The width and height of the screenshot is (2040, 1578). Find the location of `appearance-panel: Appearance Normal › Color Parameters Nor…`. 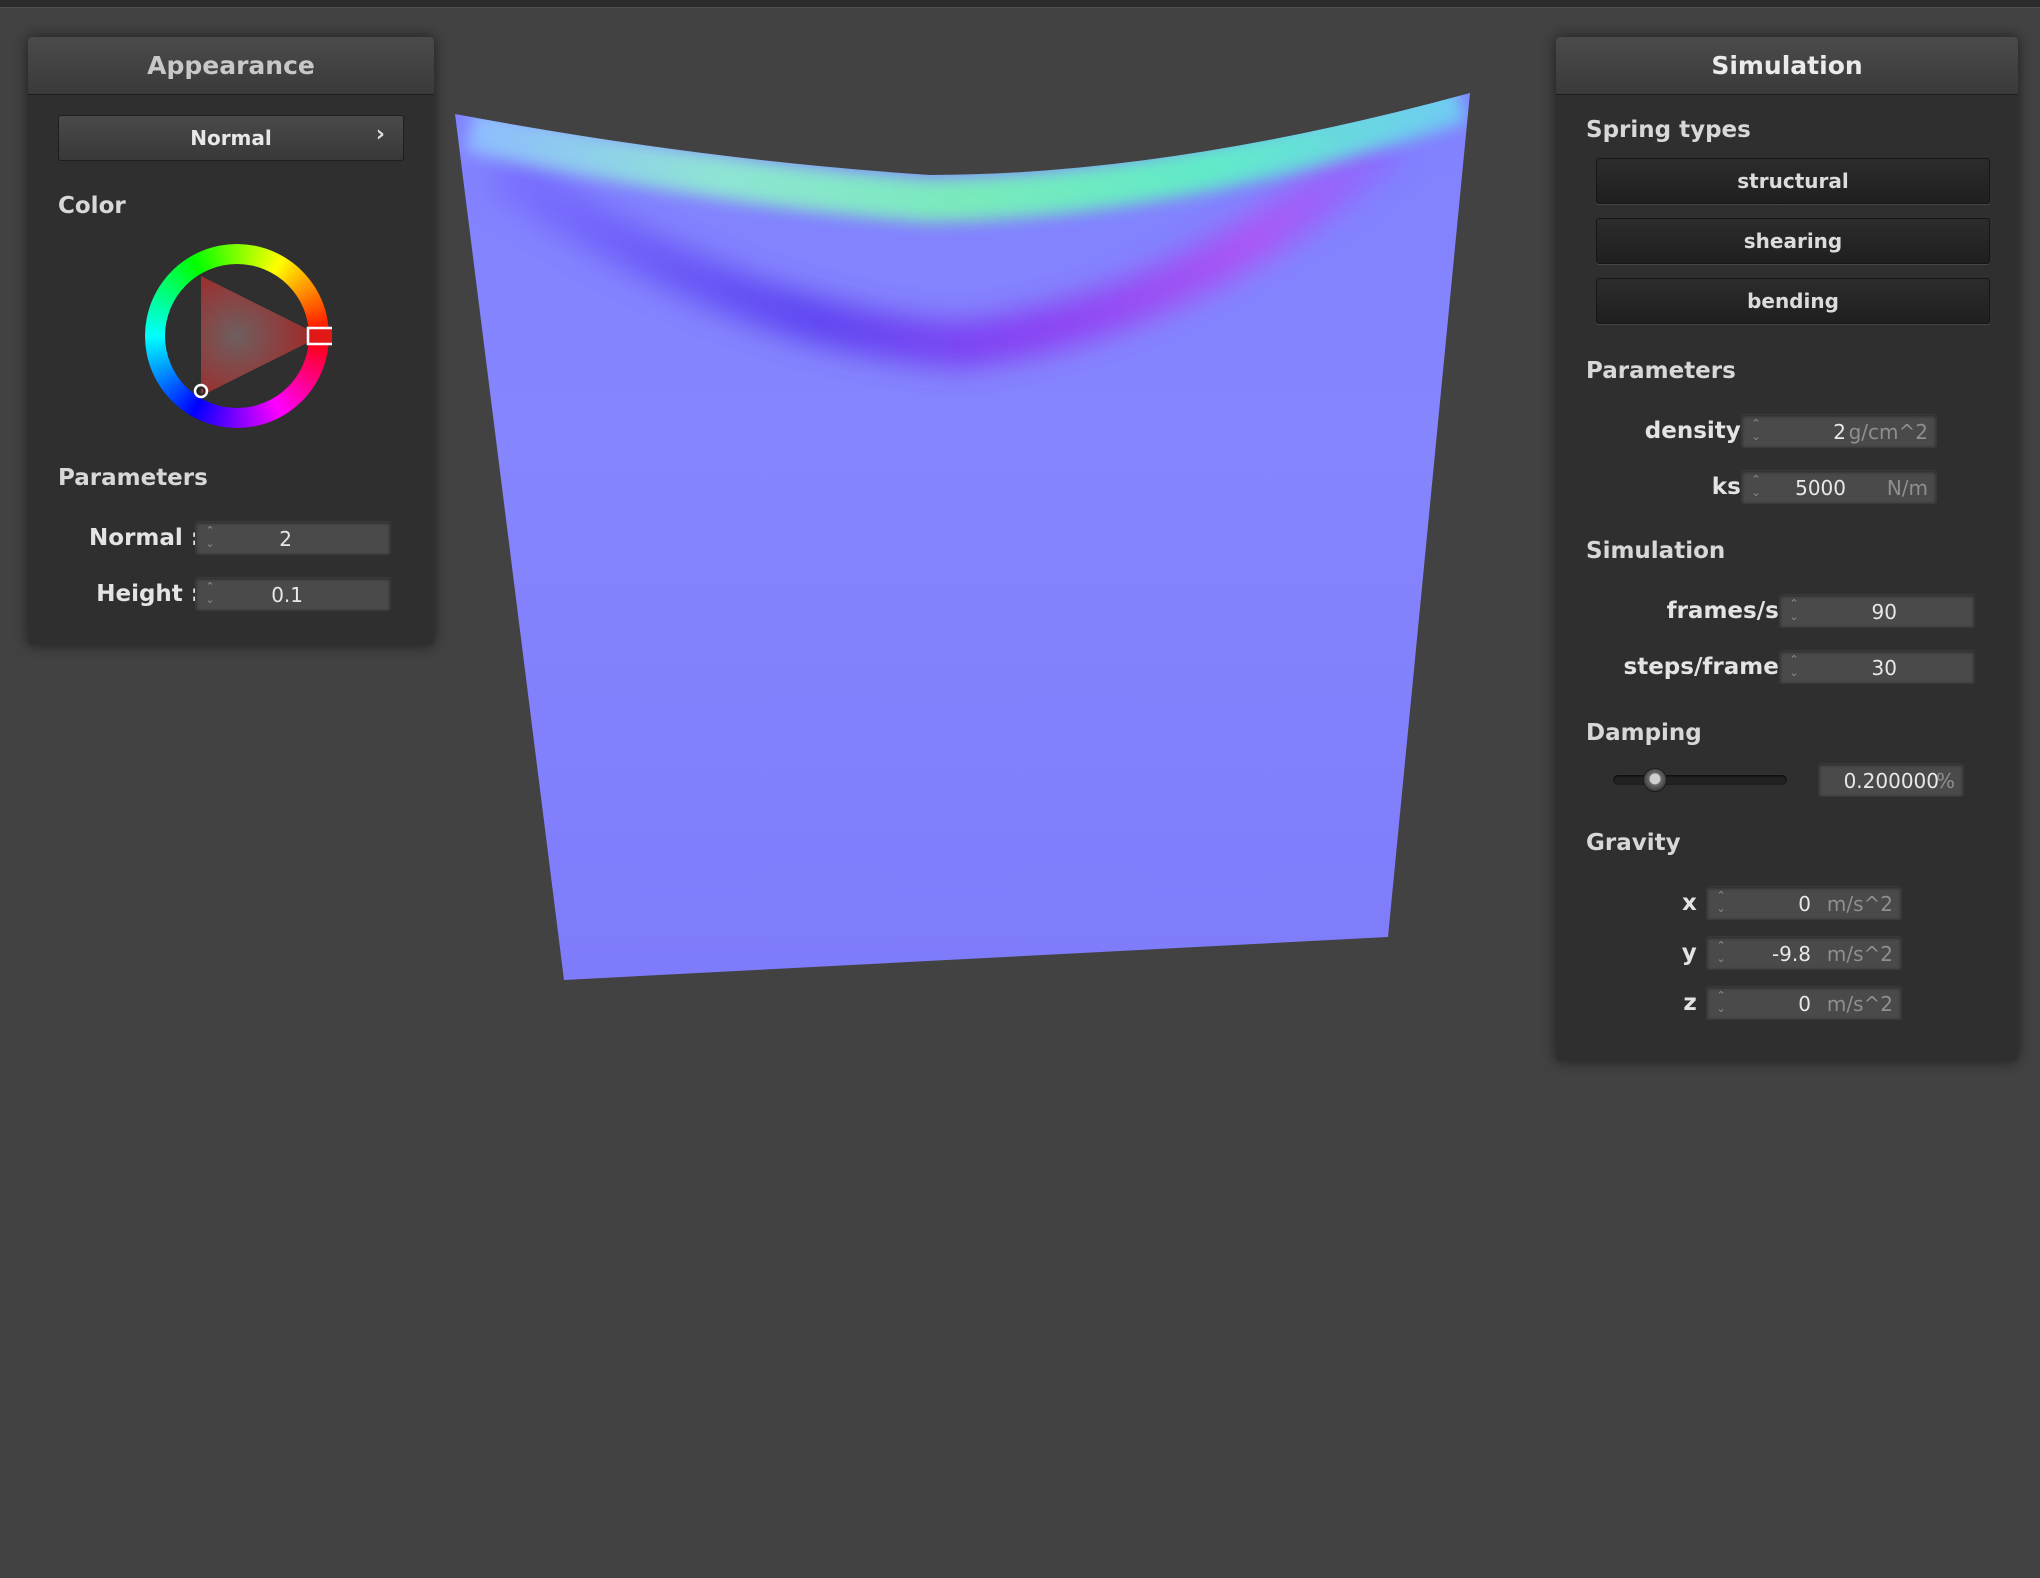

appearance-panel: Appearance Normal › Color Parameters Nor… is located at coordinates (231, 341).